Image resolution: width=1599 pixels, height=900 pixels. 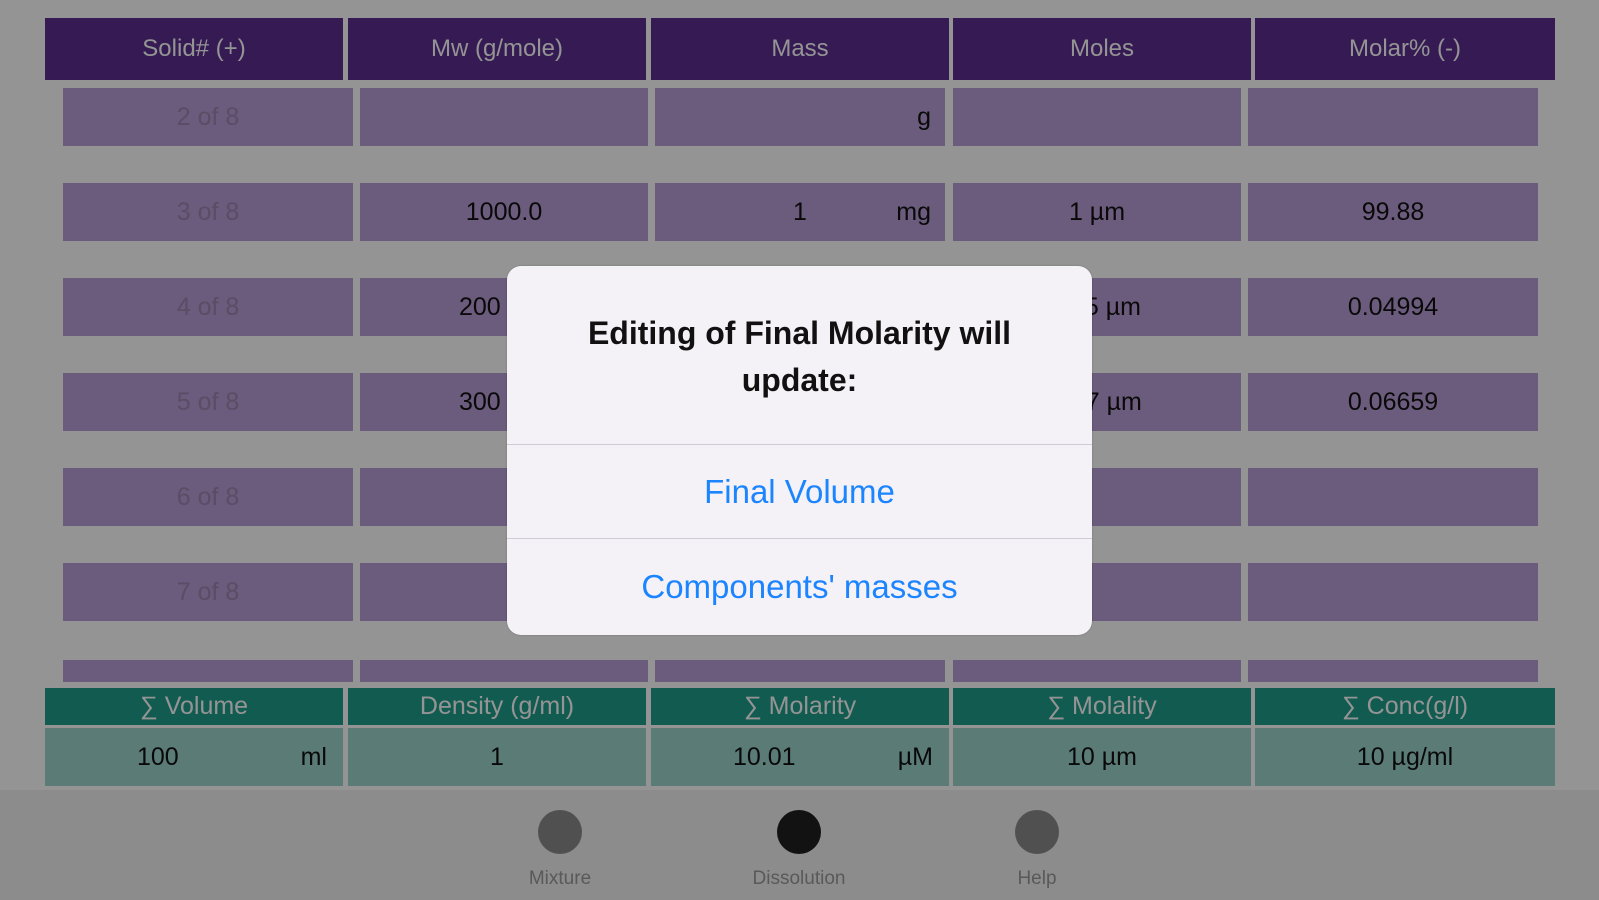 What do you see at coordinates (799, 491) in the screenshot?
I see `final-volume-button: Final Volume` at bounding box center [799, 491].